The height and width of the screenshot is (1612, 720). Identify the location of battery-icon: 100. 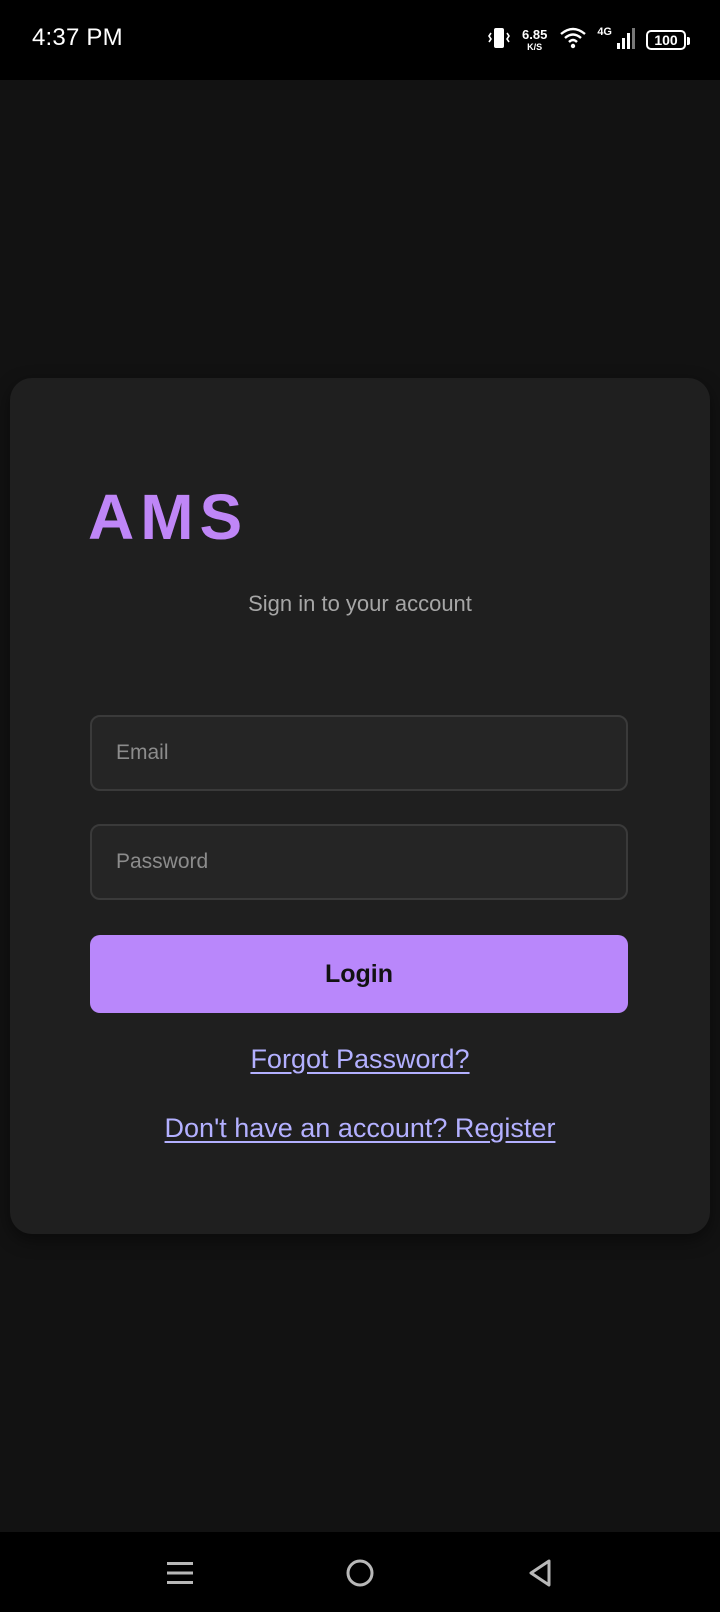
(668, 40).